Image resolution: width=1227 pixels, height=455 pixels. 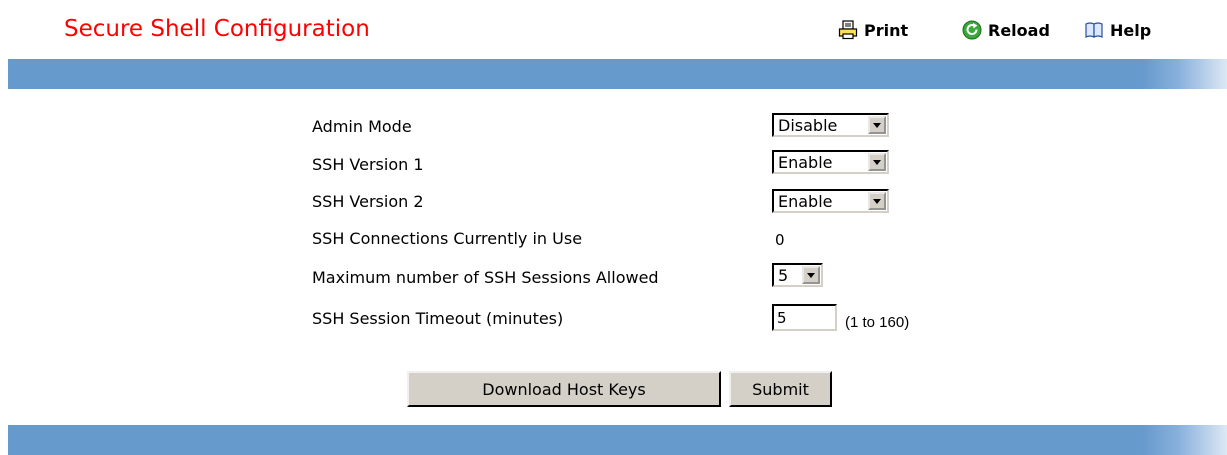 What do you see at coordinates (1131, 30) in the screenshot?
I see `help-label: Help` at bounding box center [1131, 30].